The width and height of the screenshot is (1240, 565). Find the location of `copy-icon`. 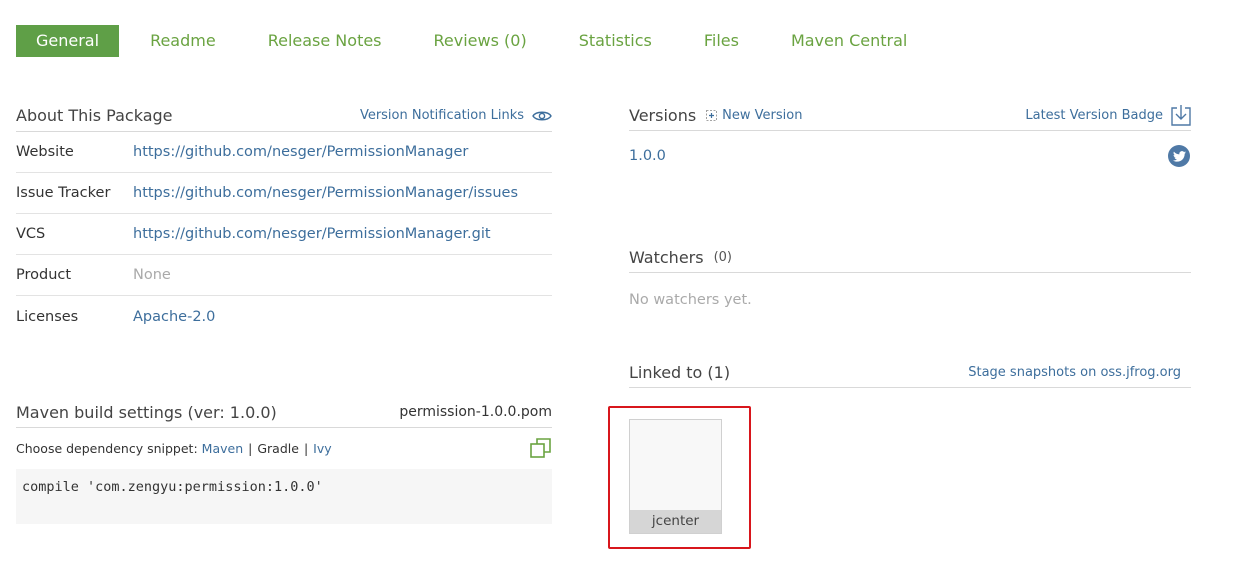

copy-icon is located at coordinates (541, 448).